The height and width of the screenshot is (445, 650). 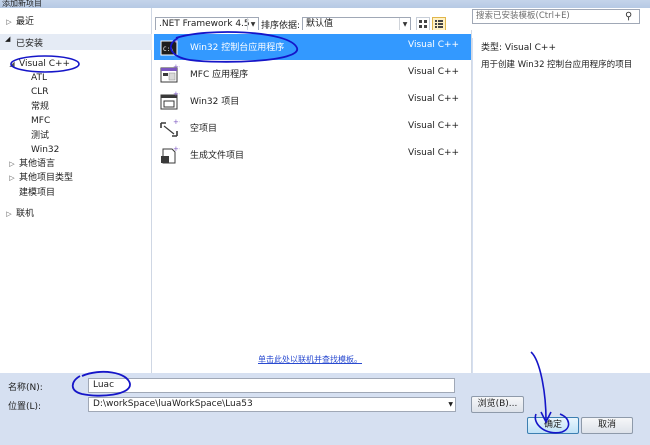 I want to click on tree-item-modeling-projects: 建模项目, so click(x=76, y=193).